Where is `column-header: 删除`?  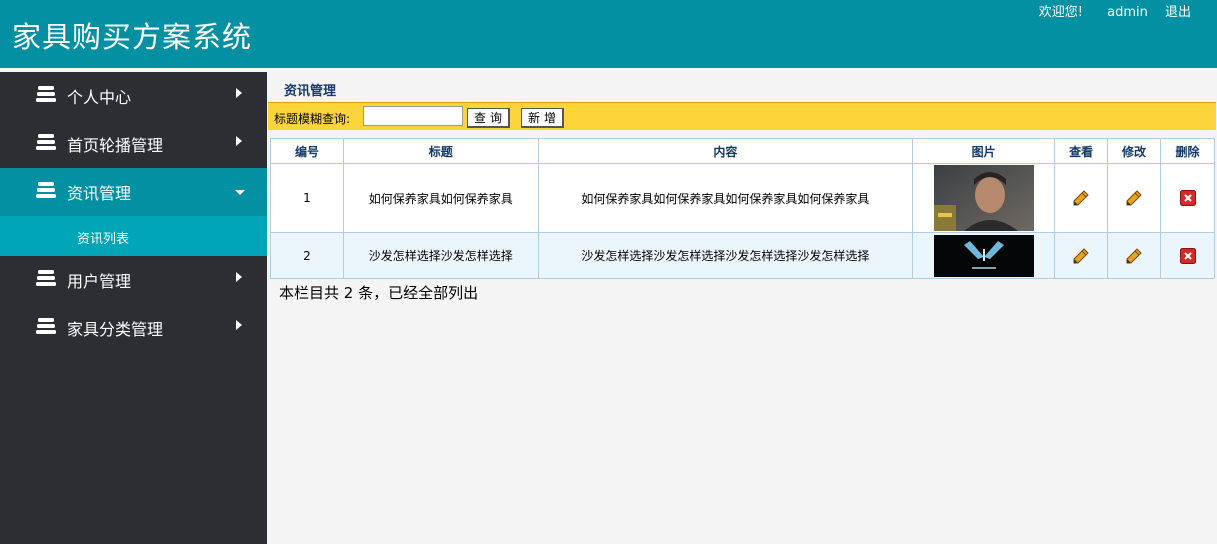
column-header: 删除 is located at coordinates (1187, 151).